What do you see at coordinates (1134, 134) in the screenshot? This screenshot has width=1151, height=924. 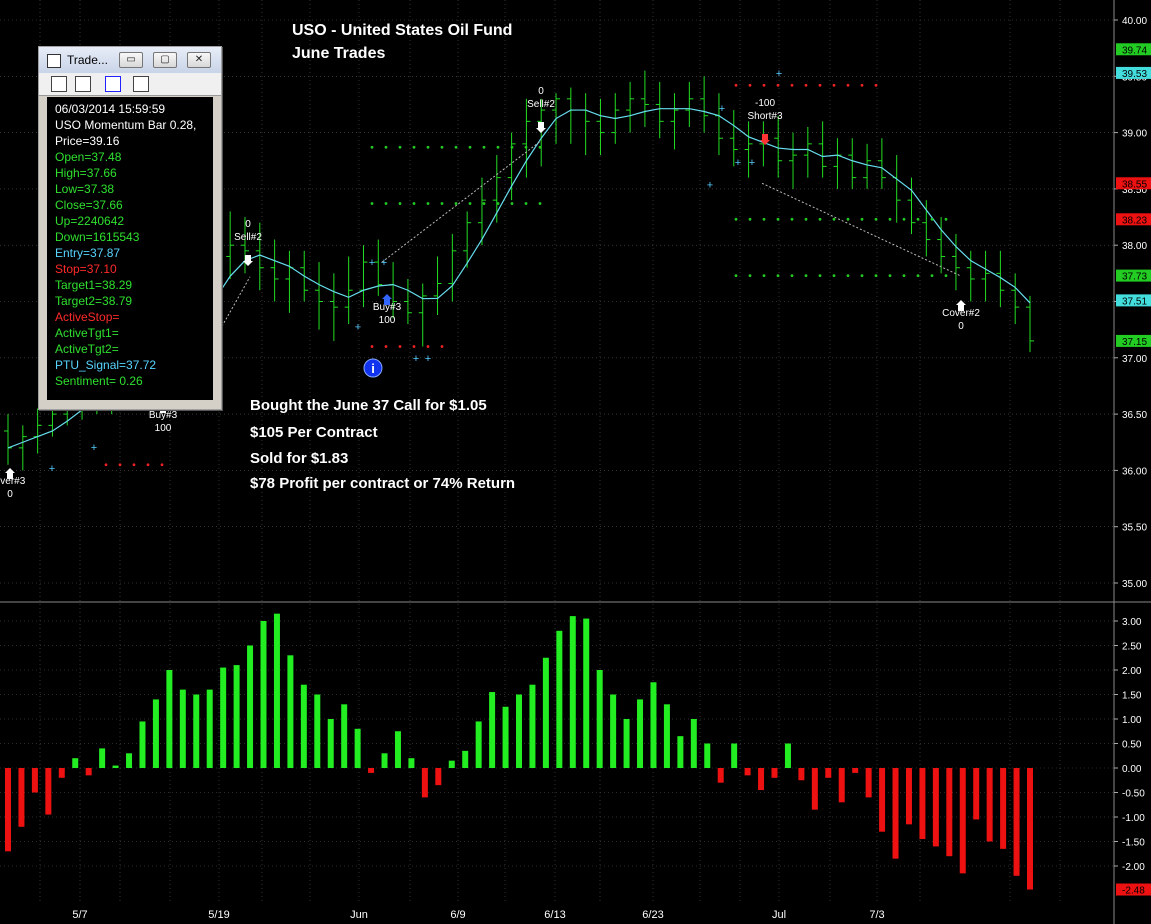 I see `y-tick-label: 39.00` at bounding box center [1134, 134].